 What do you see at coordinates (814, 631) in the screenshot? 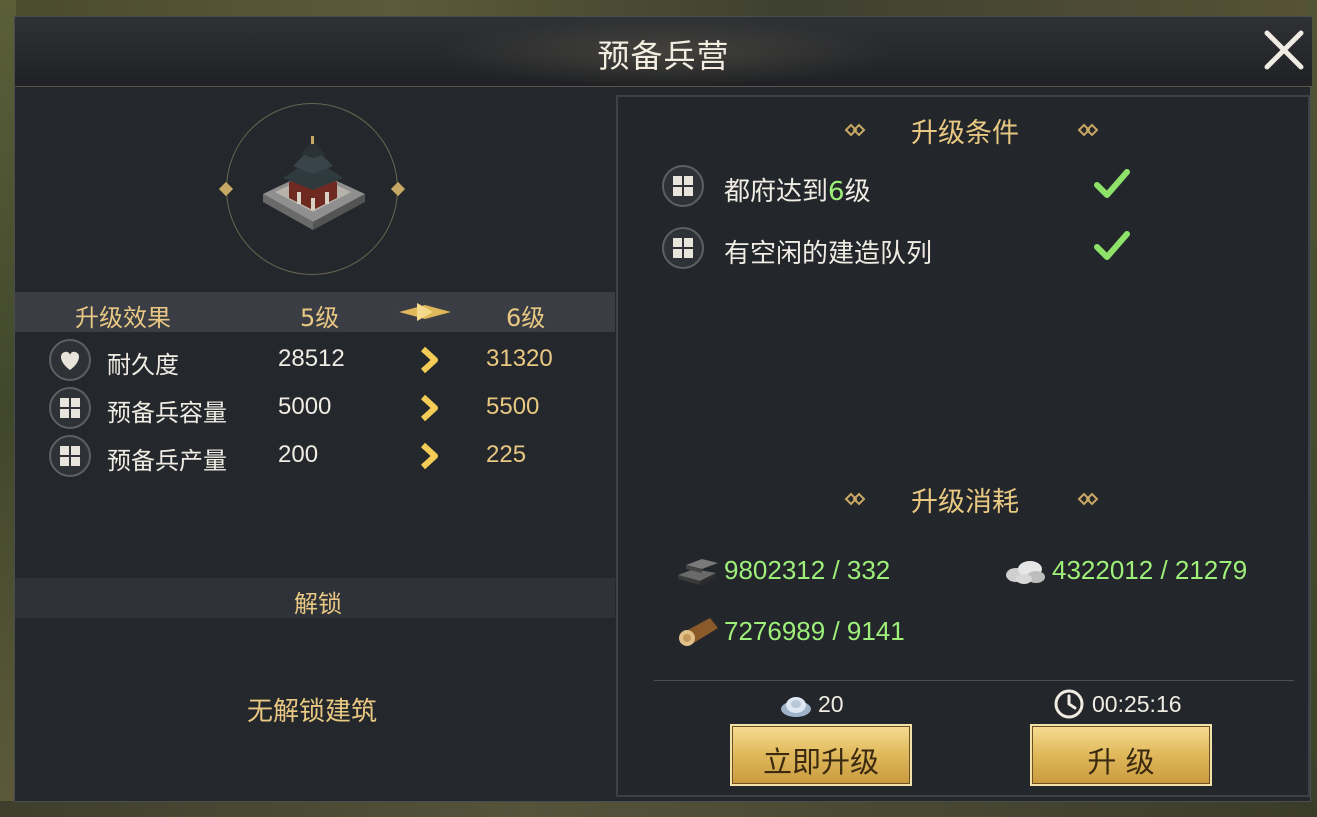
I see `resource-amount: 7276989 / 9141` at bounding box center [814, 631].